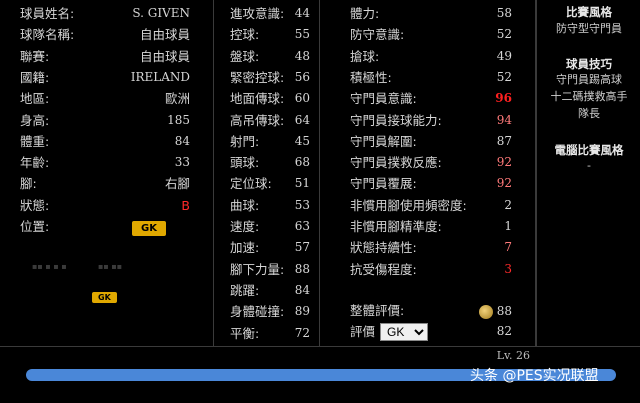 This screenshot has width=640, height=403. What do you see at coordinates (589, 165) in the screenshot?
I see `ai-style-value: -` at bounding box center [589, 165].